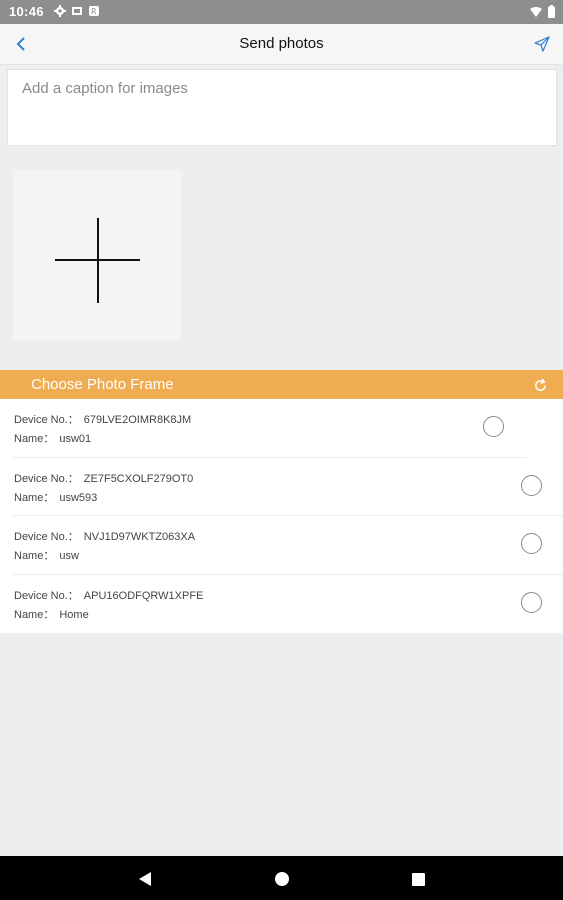 The width and height of the screenshot is (563, 900). Describe the element at coordinates (74, 614) in the screenshot. I see `device-name: Home` at that location.